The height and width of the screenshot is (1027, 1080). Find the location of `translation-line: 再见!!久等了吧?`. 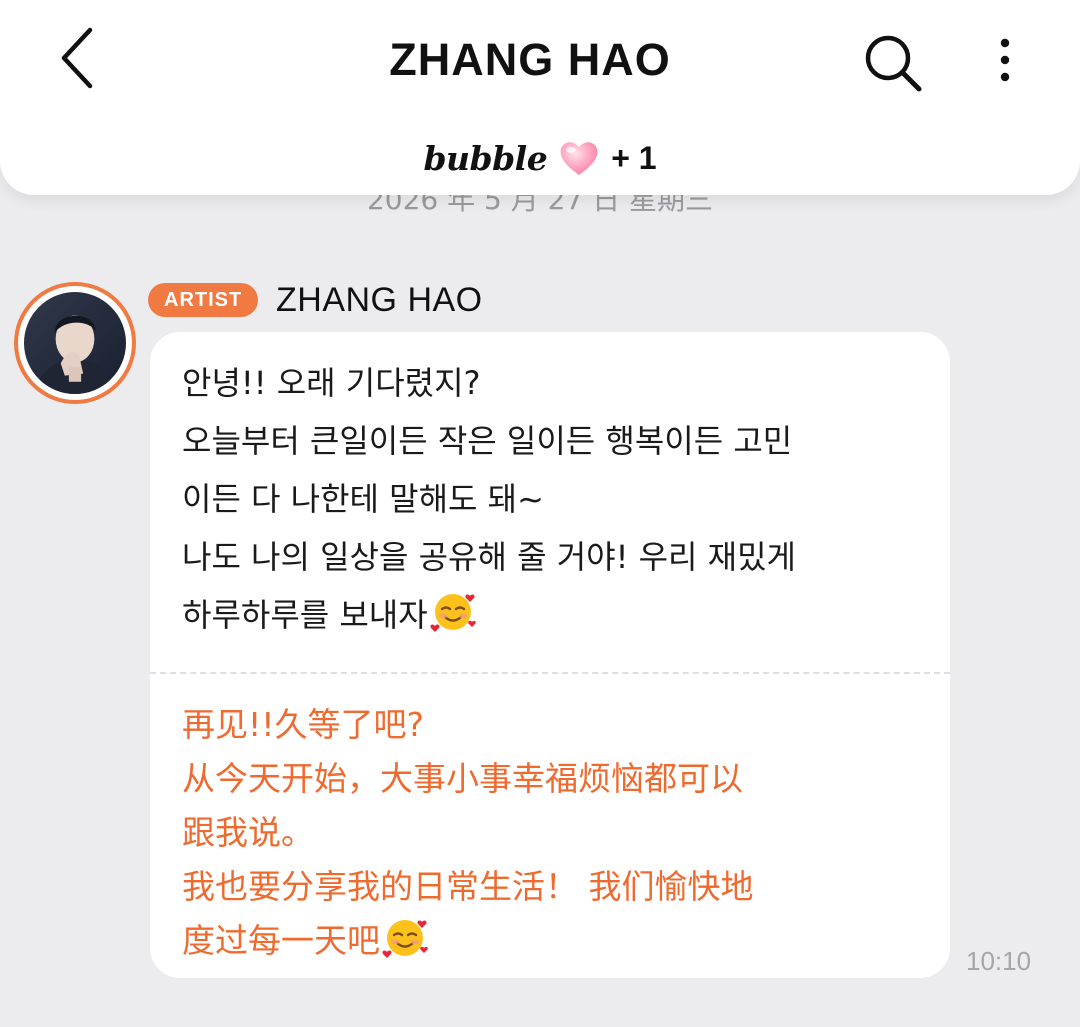

translation-line: 再见!!久等了吧? is located at coordinates (303, 724).